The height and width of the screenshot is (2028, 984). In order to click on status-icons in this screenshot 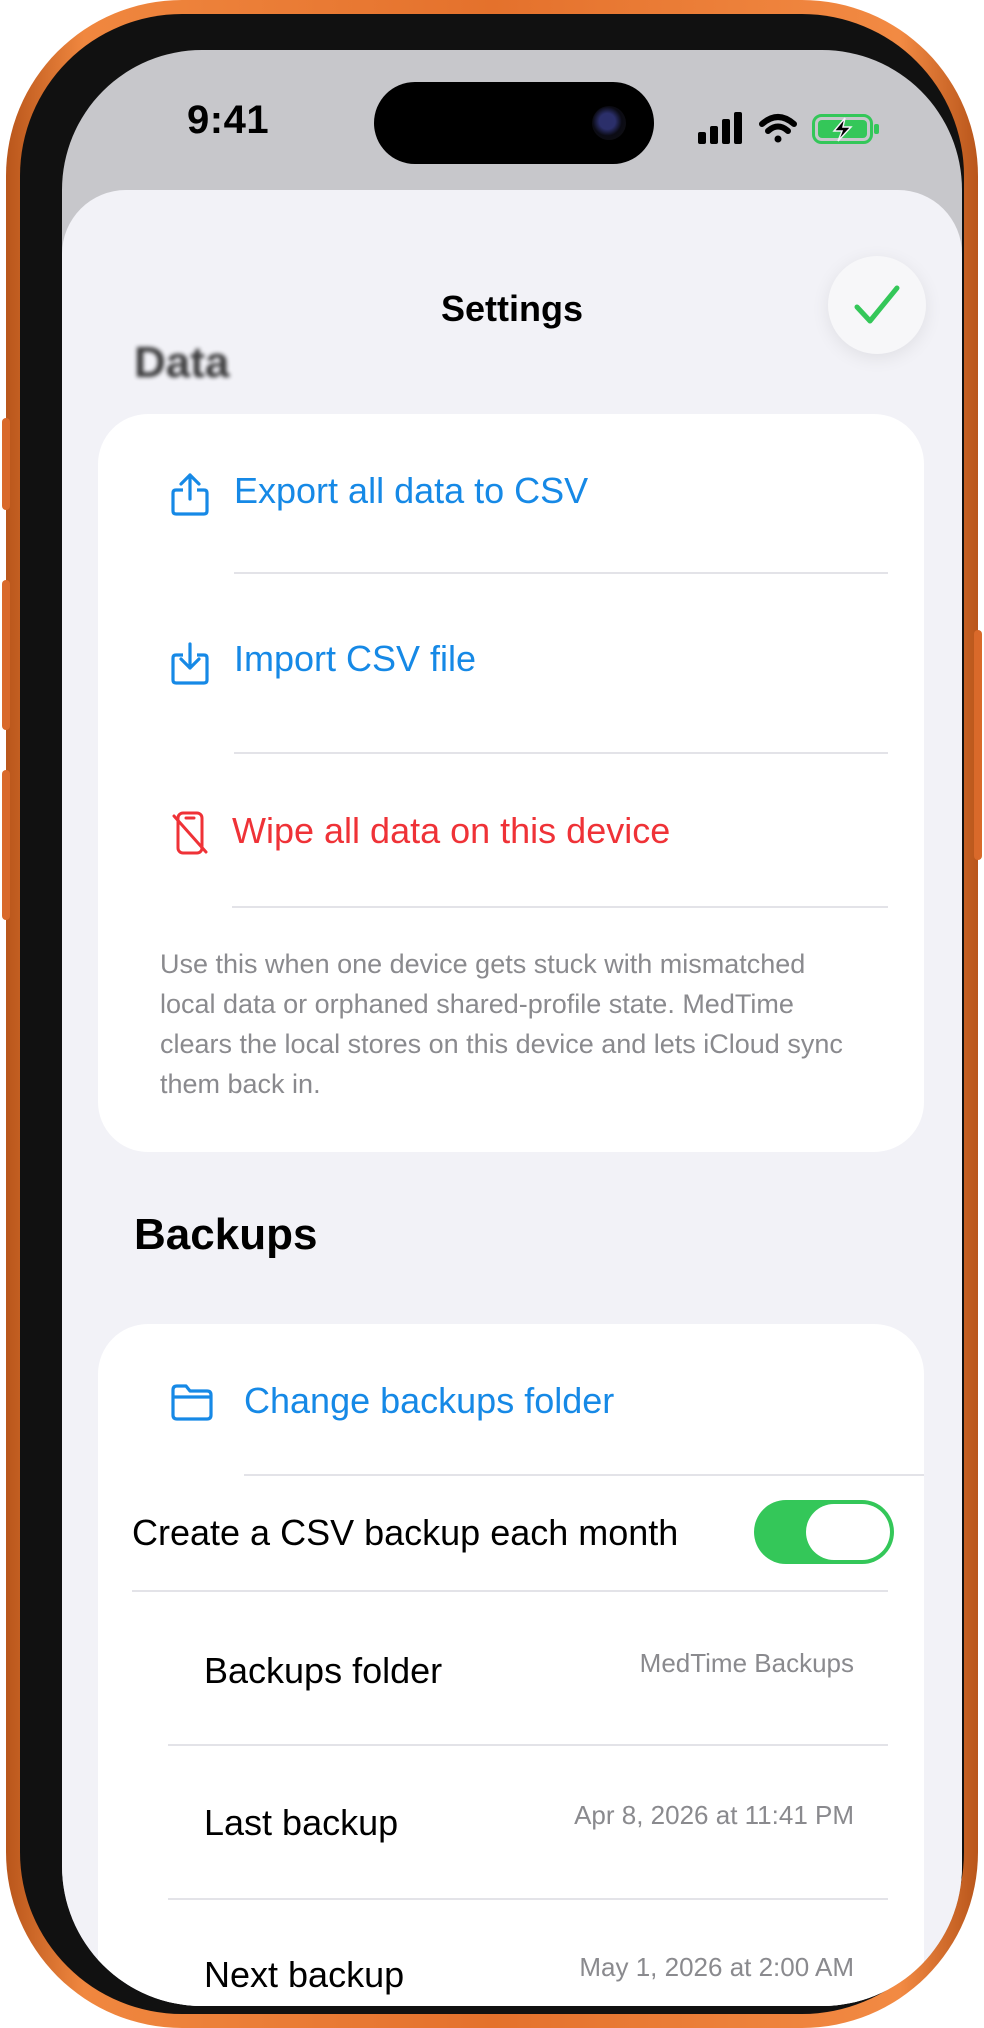, I will do `click(788, 128)`.